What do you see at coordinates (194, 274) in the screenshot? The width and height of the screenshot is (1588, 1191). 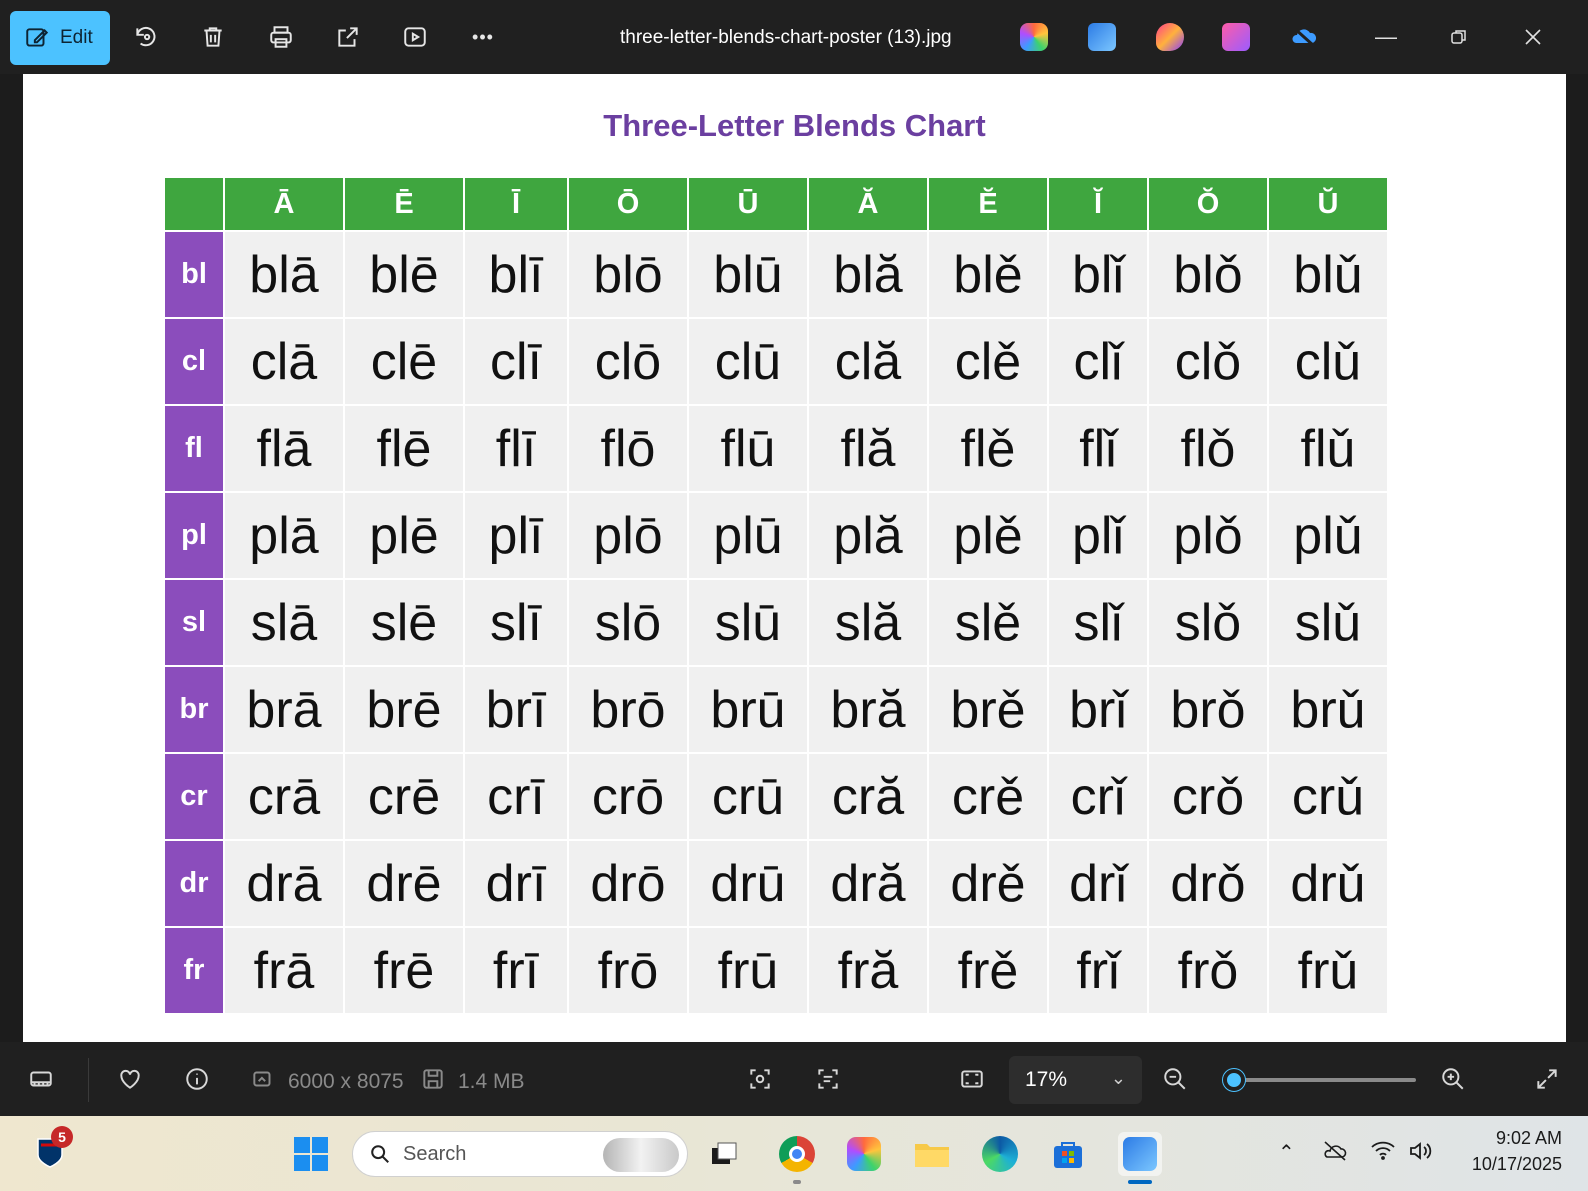 I see `blend-label: bl` at bounding box center [194, 274].